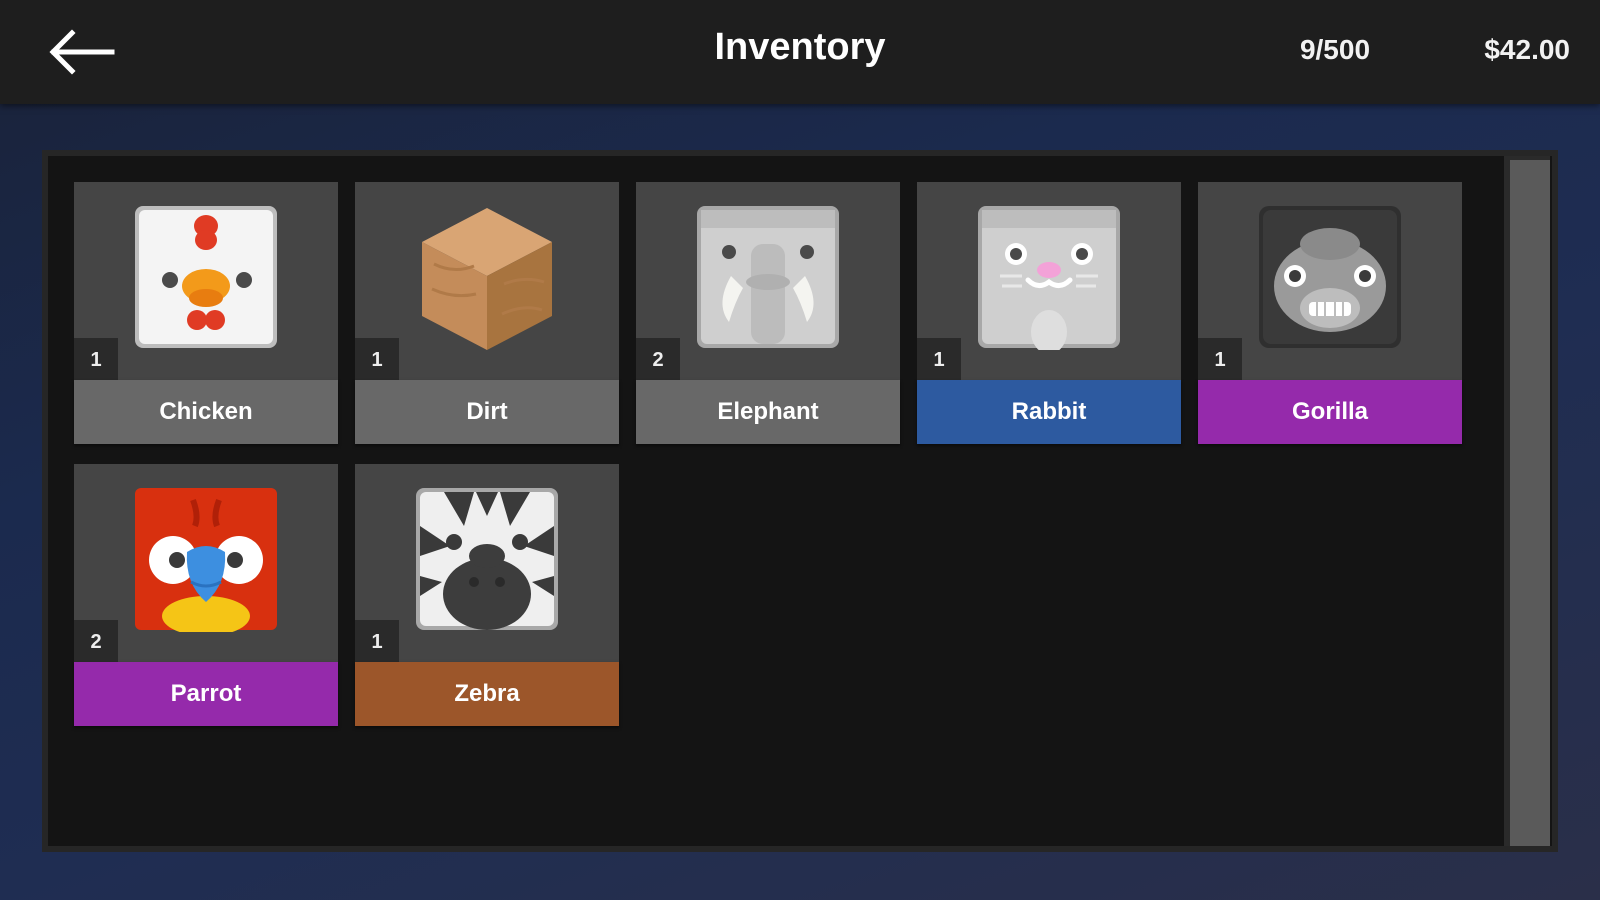 The height and width of the screenshot is (900, 1600). I want to click on item-name-label: Parrot, so click(206, 694).